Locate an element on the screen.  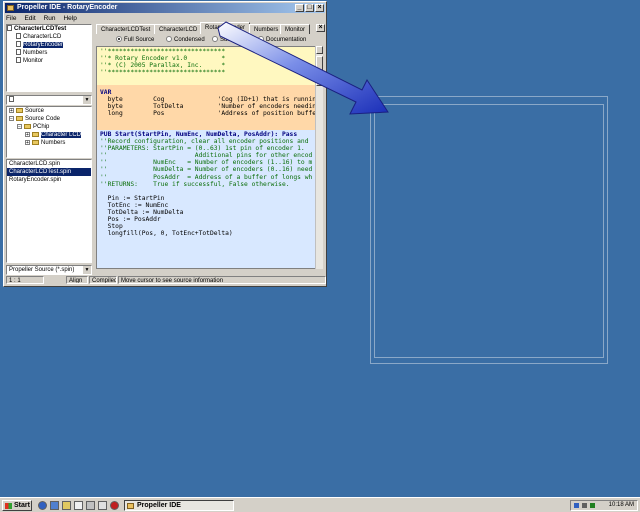
drag-arrow-icon is located at coordinates (303, 68).